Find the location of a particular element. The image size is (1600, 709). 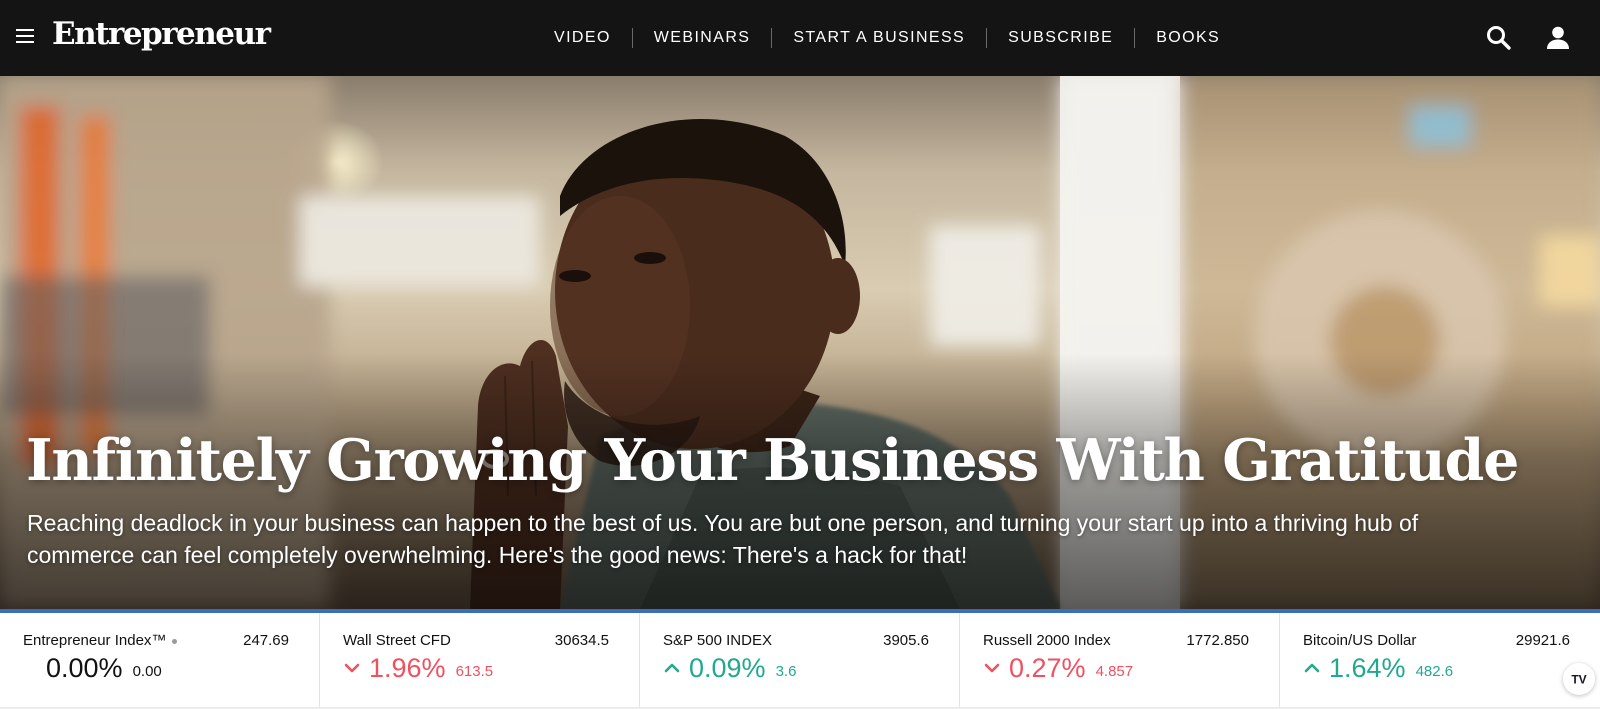

menu-icon is located at coordinates (25, 36).